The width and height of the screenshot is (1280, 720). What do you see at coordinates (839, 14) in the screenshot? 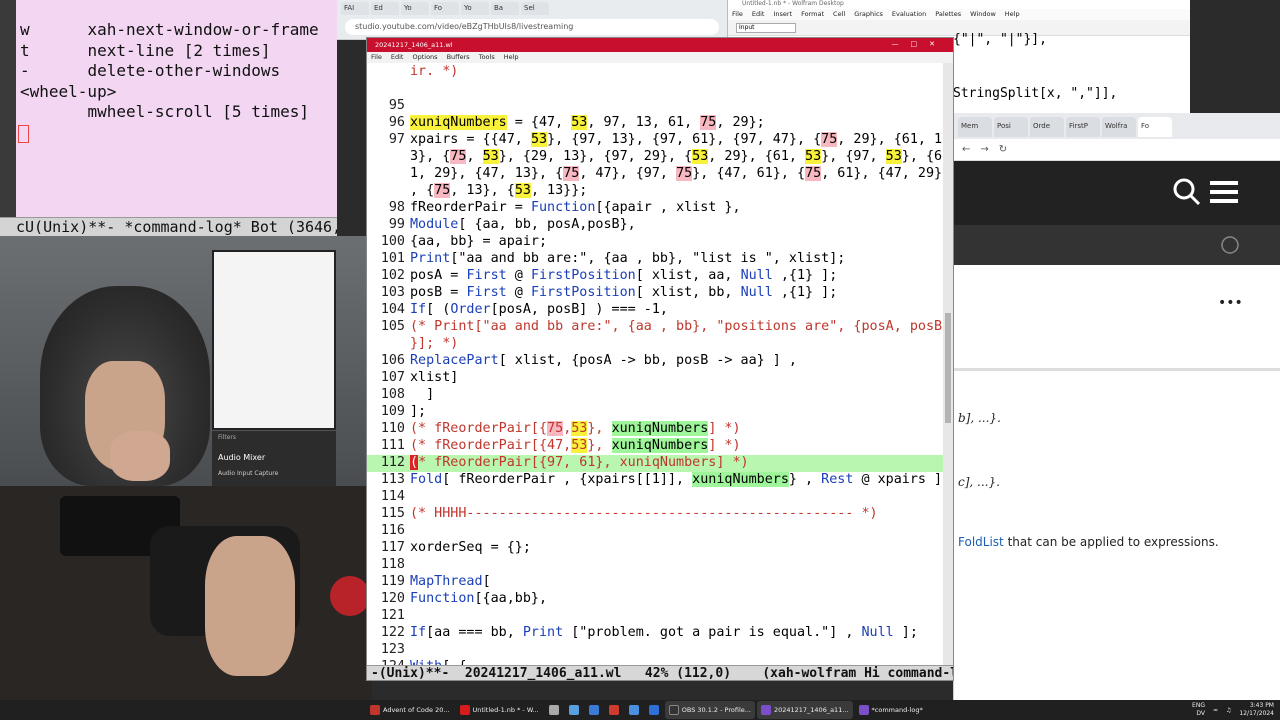
I see `notebook-menu-item: Cell` at bounding box center [839, 14].